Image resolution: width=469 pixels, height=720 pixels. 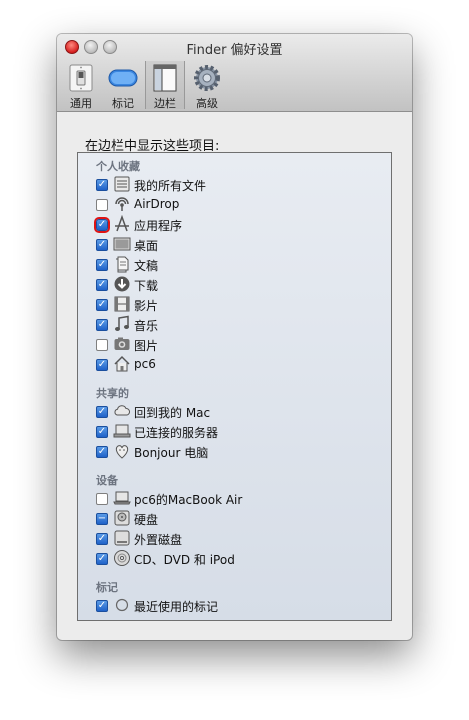 What do you see at coordinates (122, 558) in the screenshot?
I see `cd-icon` at bounding box center [122, 558].